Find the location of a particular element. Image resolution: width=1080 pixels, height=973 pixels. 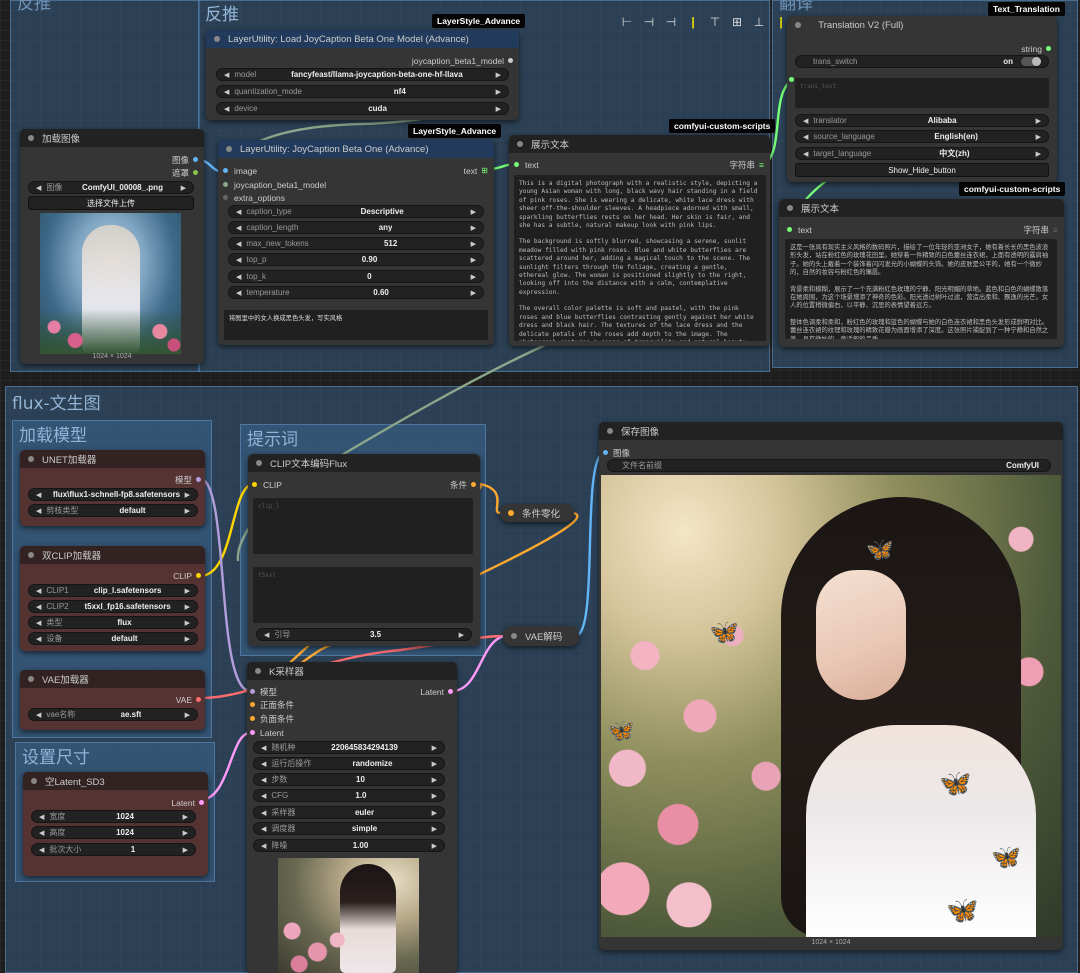

image-select: ◀ 图像 ComfyUI_00008_.png ▶ is located at coordinates (111, 187).